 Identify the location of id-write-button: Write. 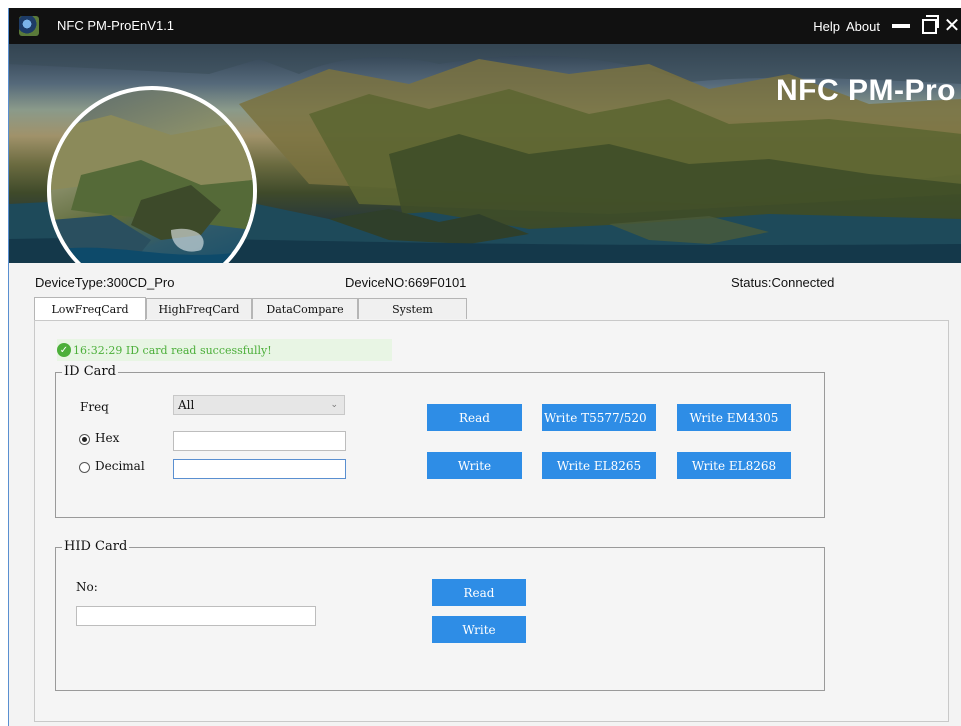
(474, 465).